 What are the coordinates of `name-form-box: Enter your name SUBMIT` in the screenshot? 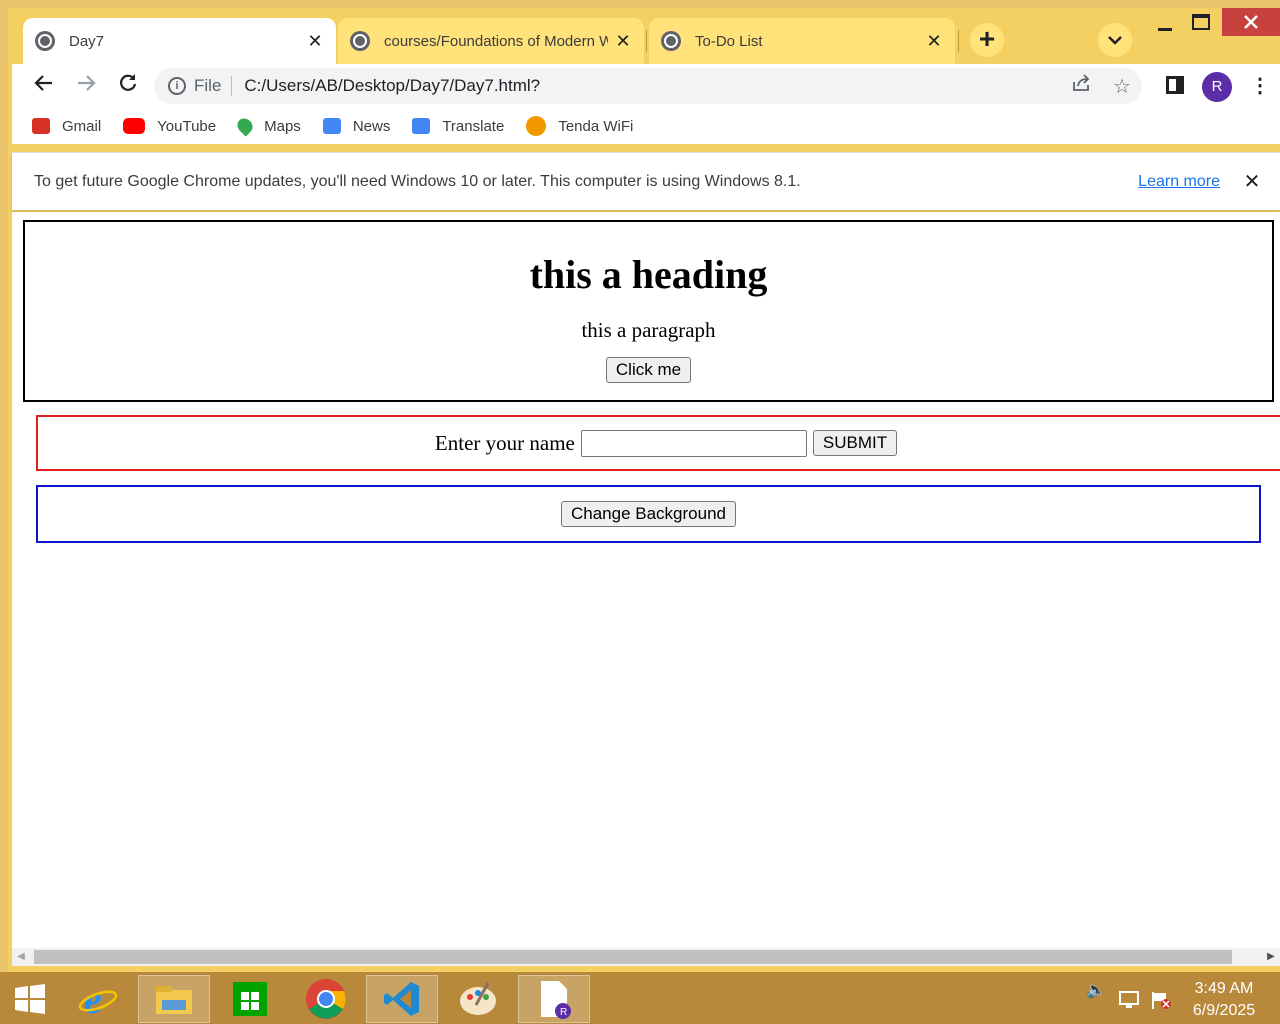 It's located at (658, 443).